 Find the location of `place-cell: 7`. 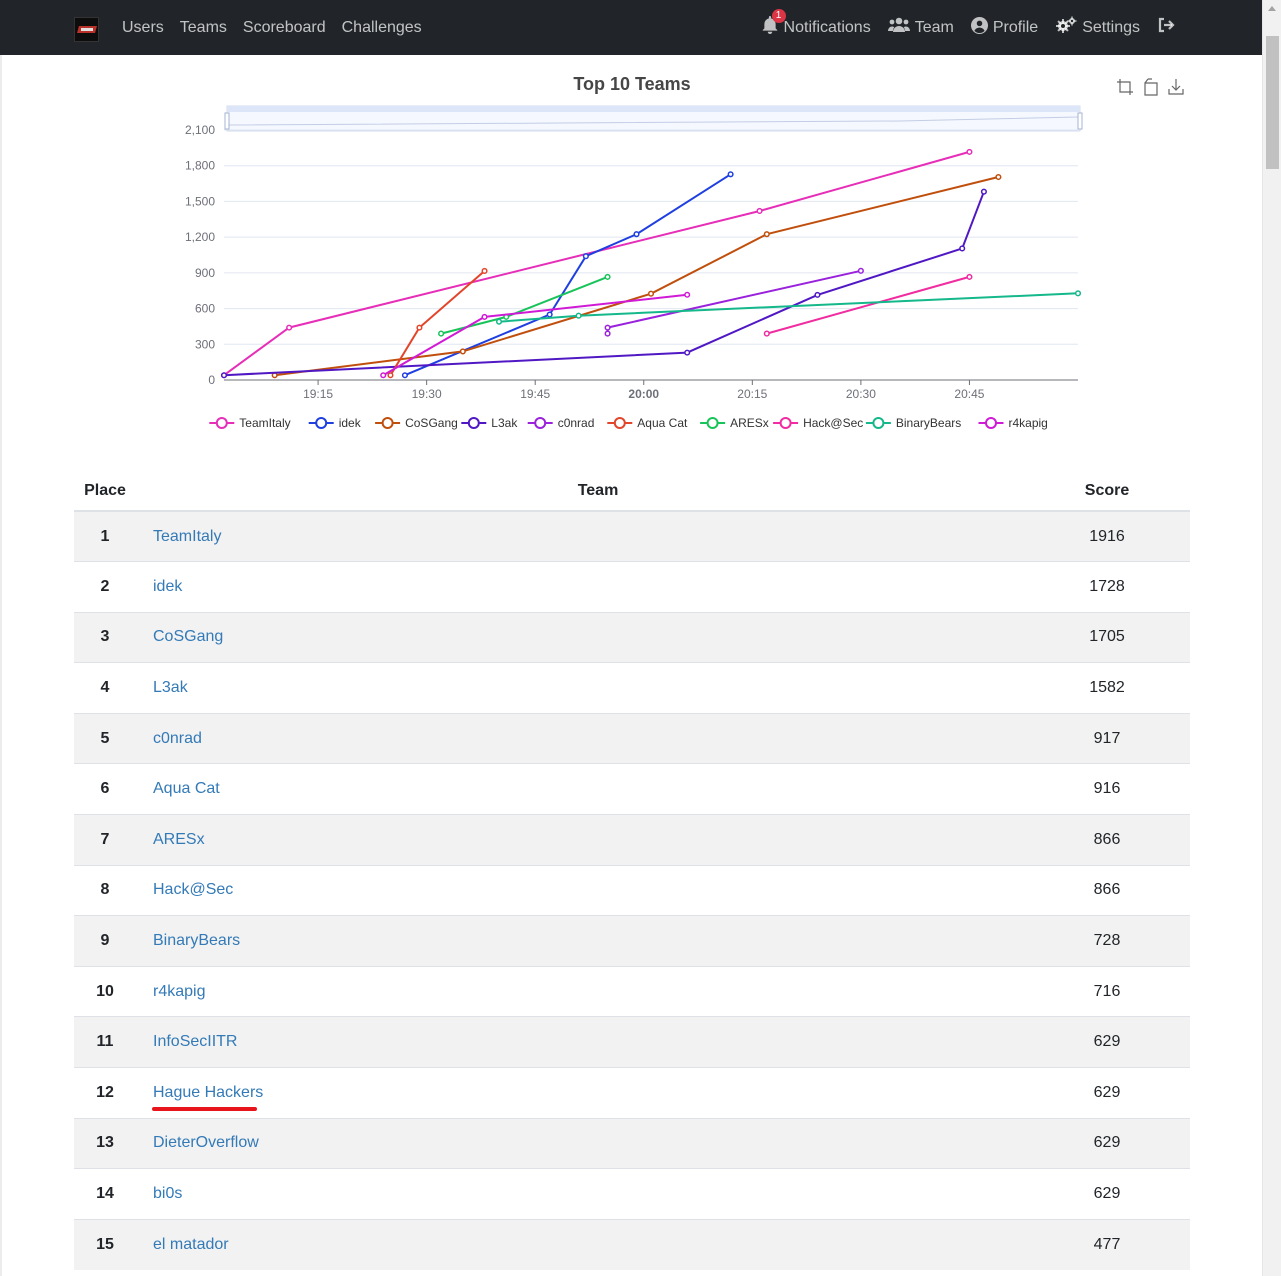

place-cell: 7 is located at coordinates (105, 840).